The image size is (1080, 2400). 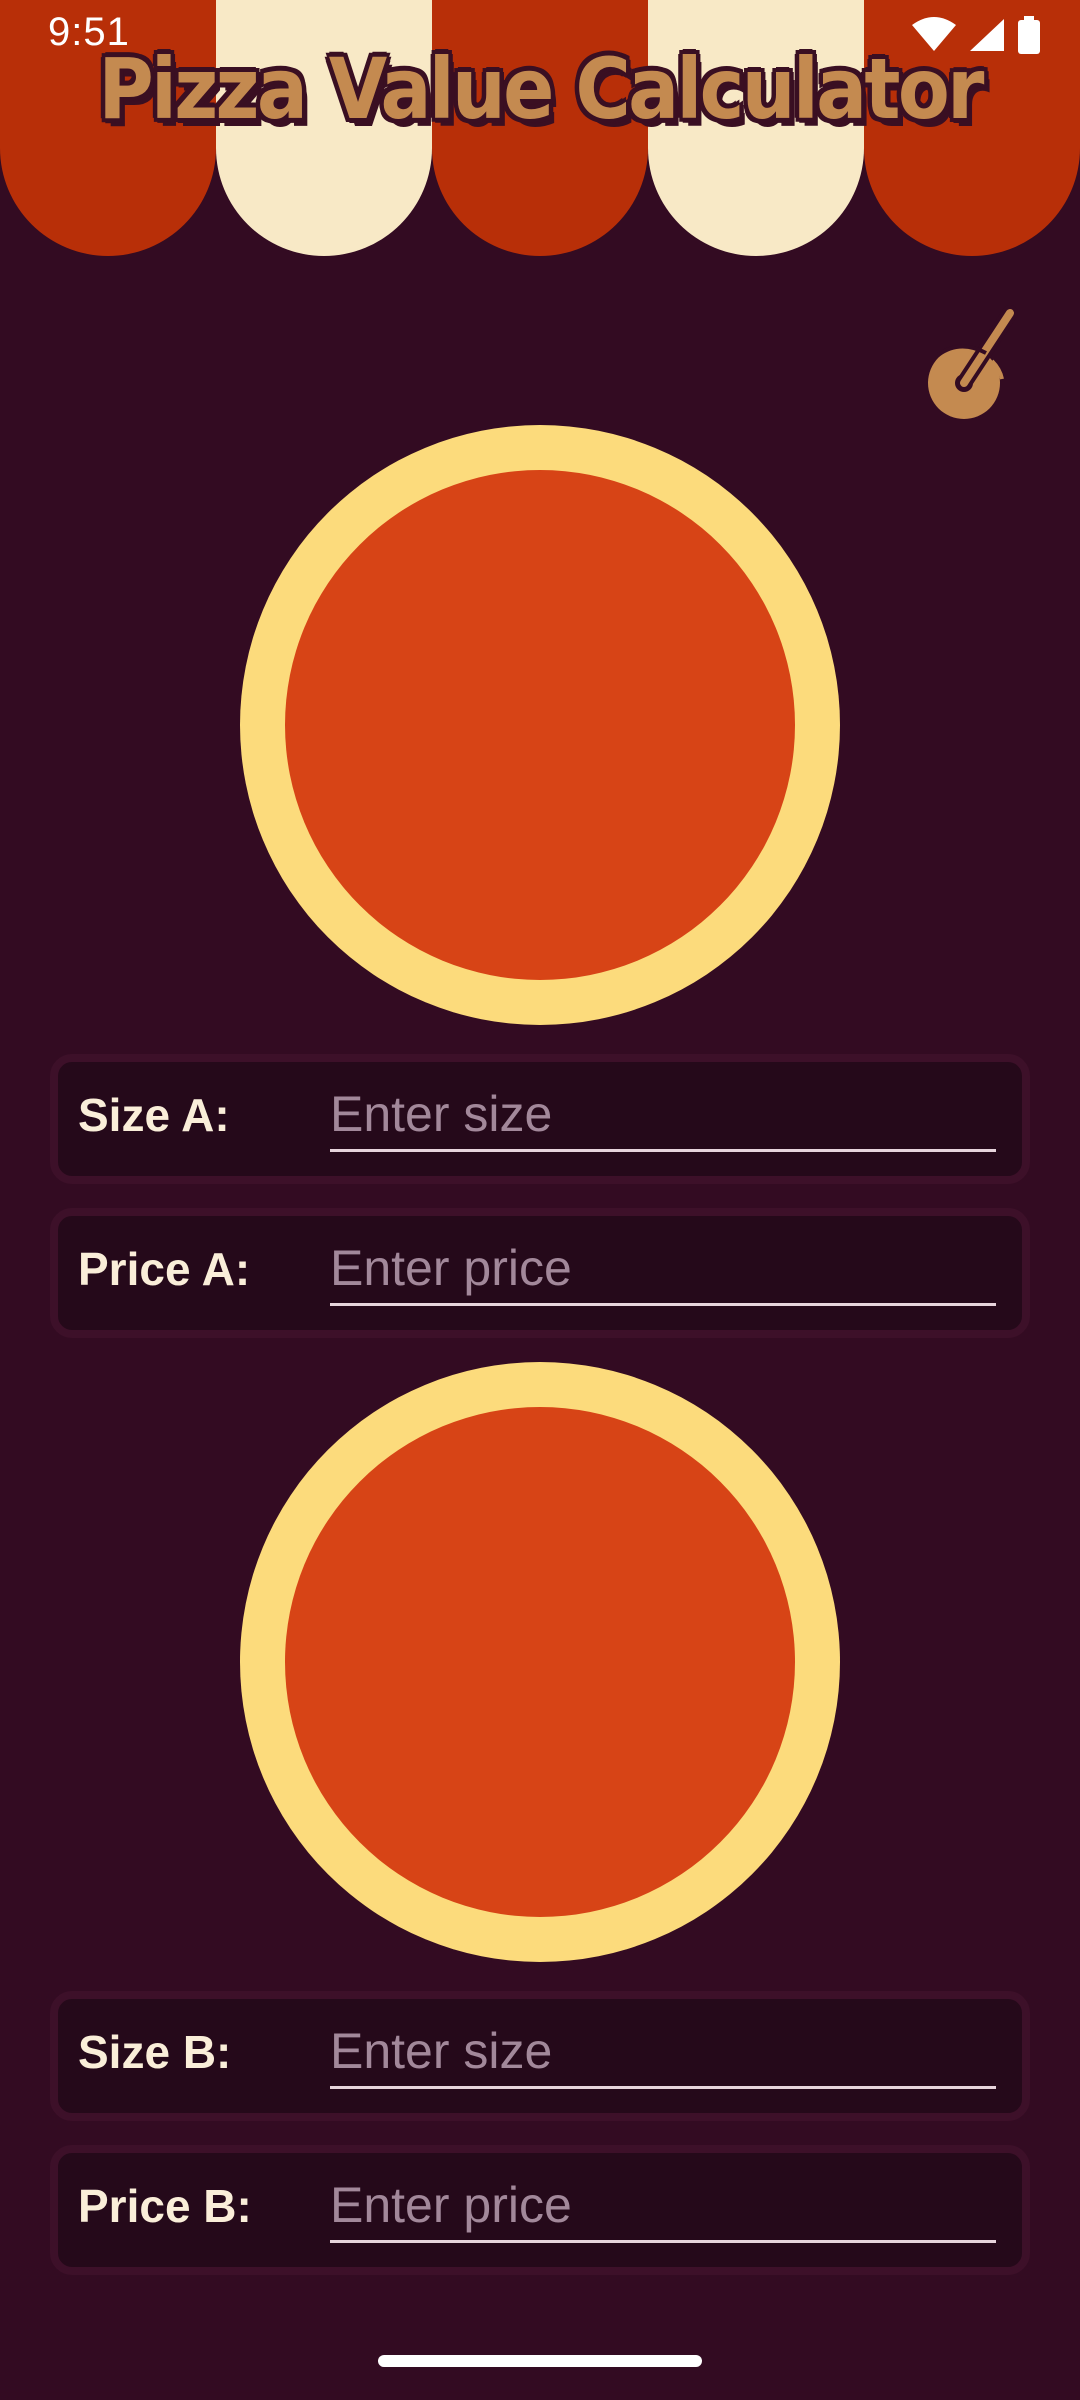 What do you see at coordinates (541, 89) in the screenshot?
I see `app-title: Pizza Value Calculator` at bounding box center [541, 89].